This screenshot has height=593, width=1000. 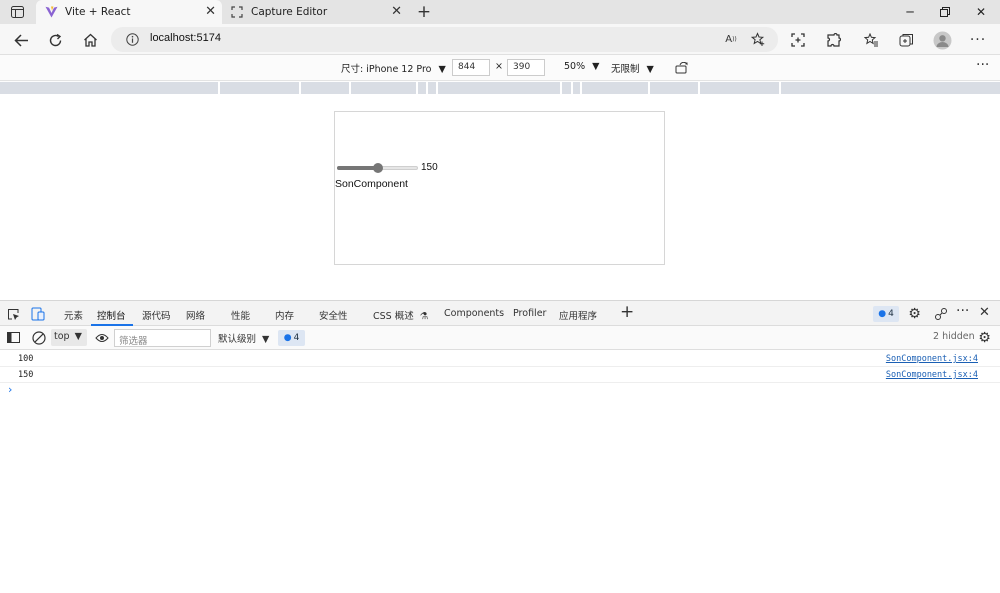 I want to click on home-icon, so click(x=90, y=40).